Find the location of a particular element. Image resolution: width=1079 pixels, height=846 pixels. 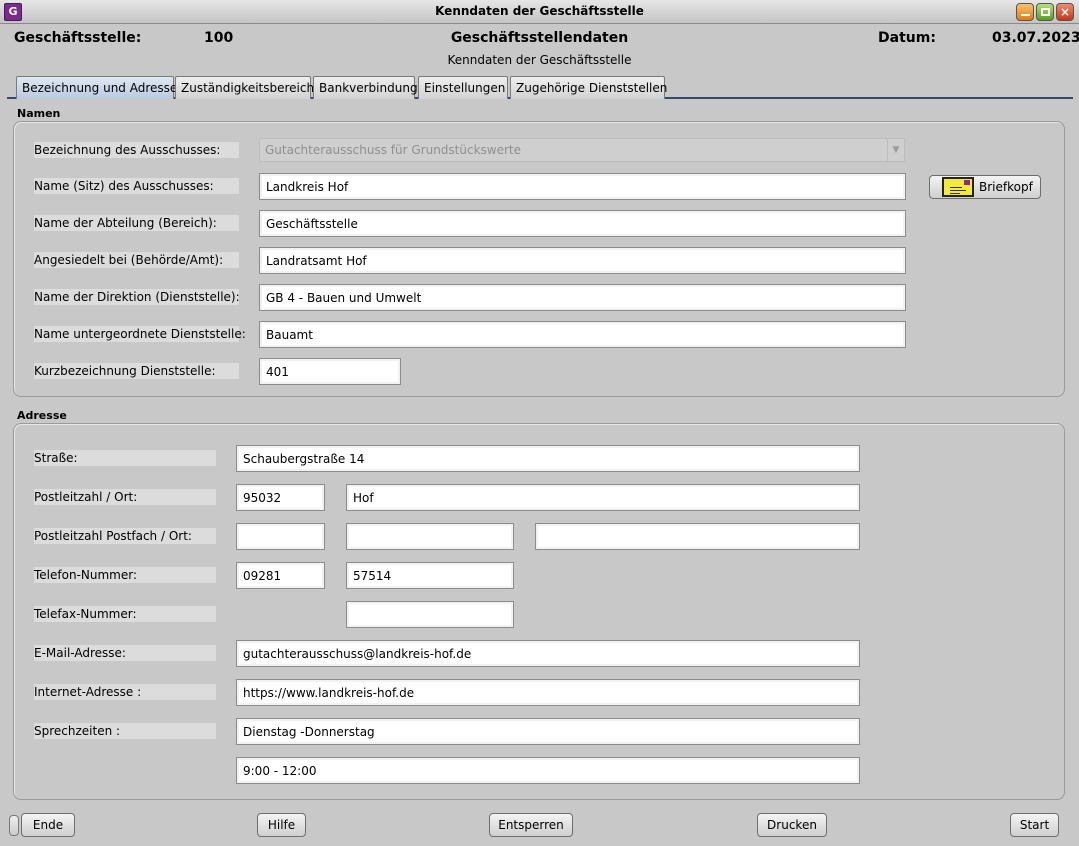

date-value: 03.07.2023 is located at coordinates (1035, 38).